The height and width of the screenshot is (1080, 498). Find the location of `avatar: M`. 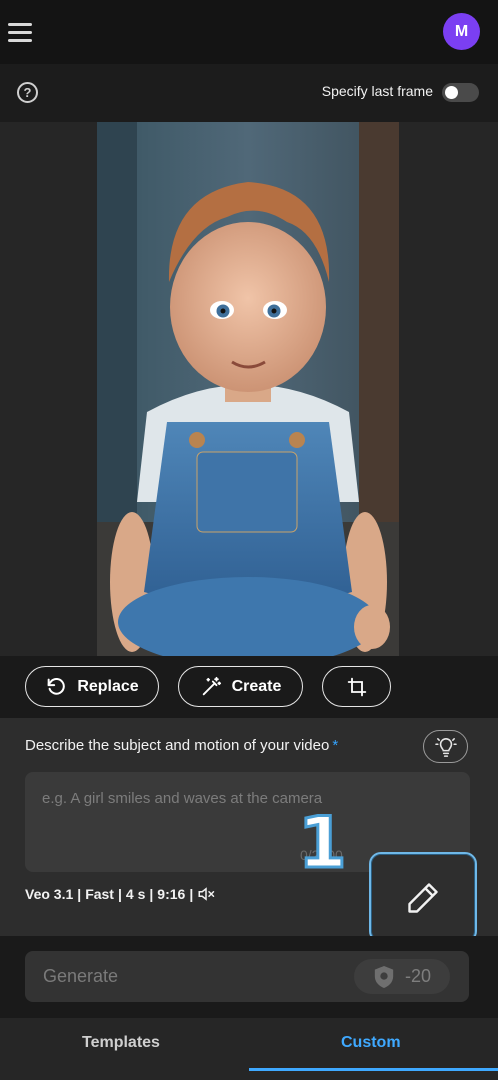

avatar: M is located at coordinates (461, 31).